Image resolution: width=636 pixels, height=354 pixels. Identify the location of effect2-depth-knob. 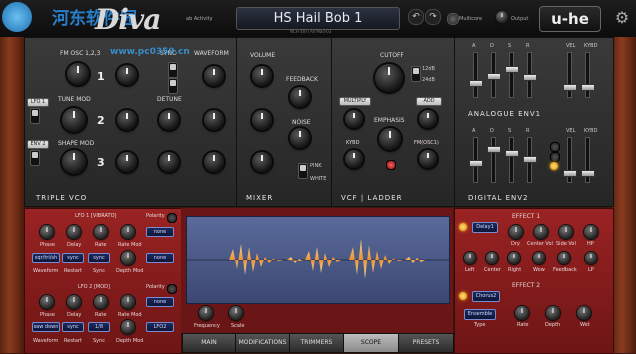
(553, 313).